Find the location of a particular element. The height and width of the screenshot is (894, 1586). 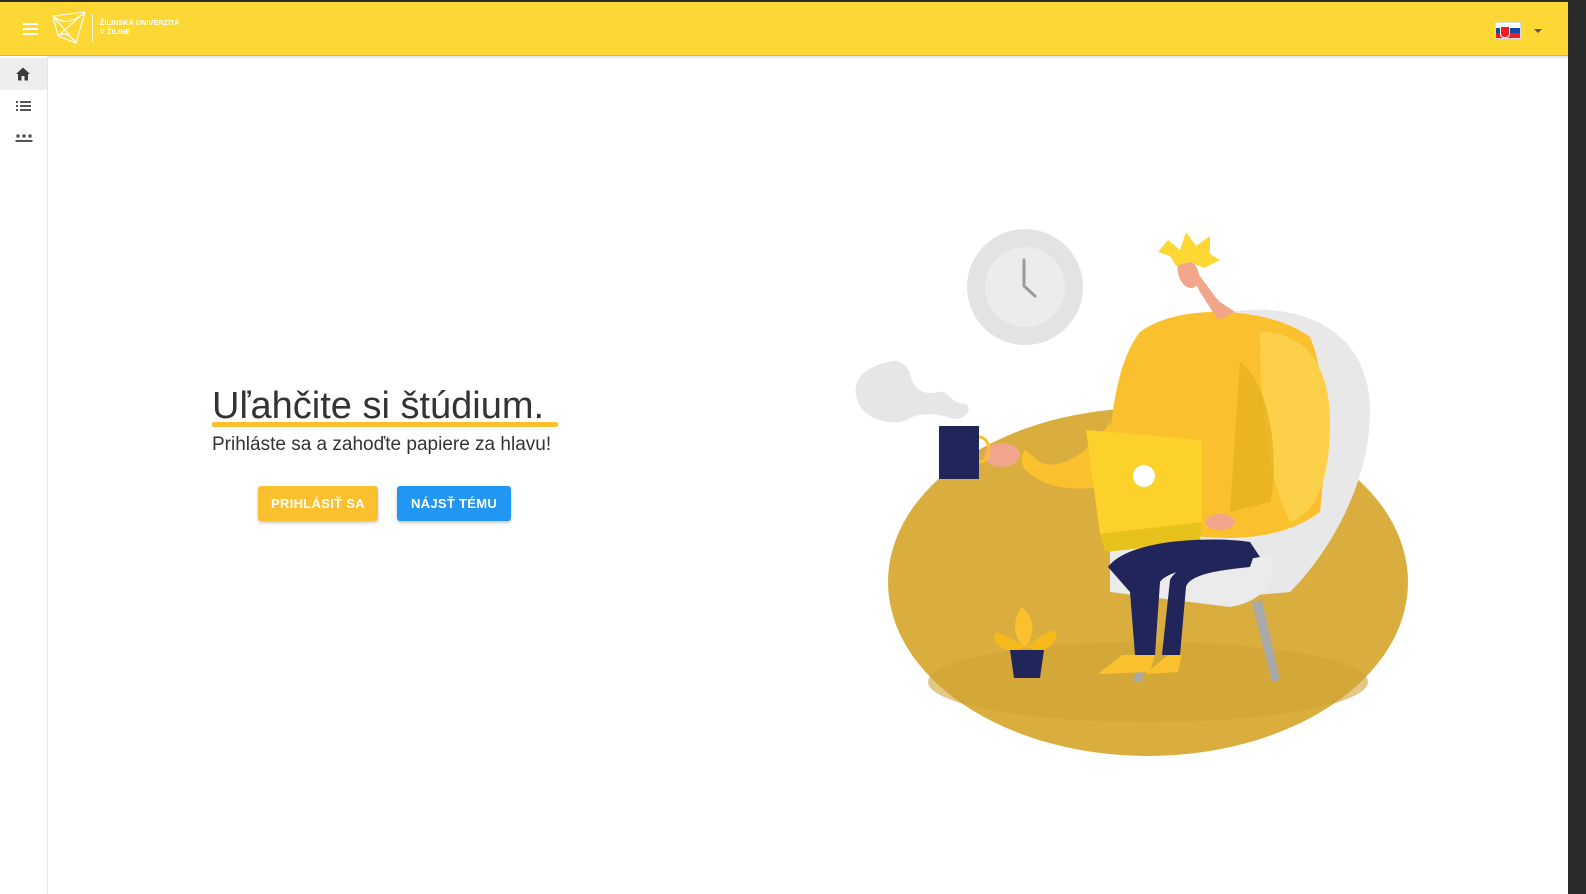

sidebar-item-more is located at coordinates (23, 138).